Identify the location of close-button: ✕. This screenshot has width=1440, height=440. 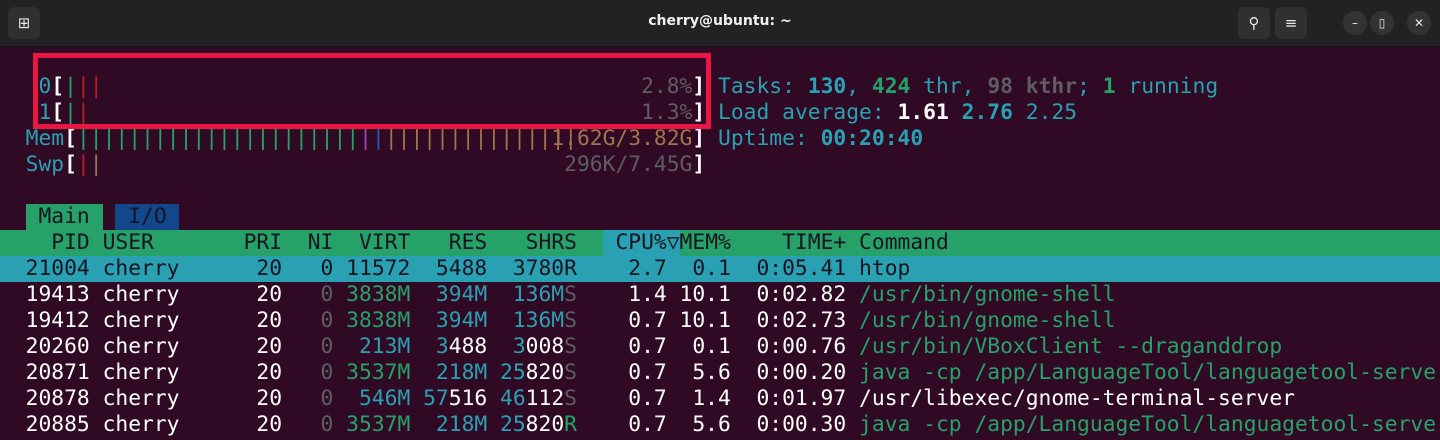
(1419, 23).